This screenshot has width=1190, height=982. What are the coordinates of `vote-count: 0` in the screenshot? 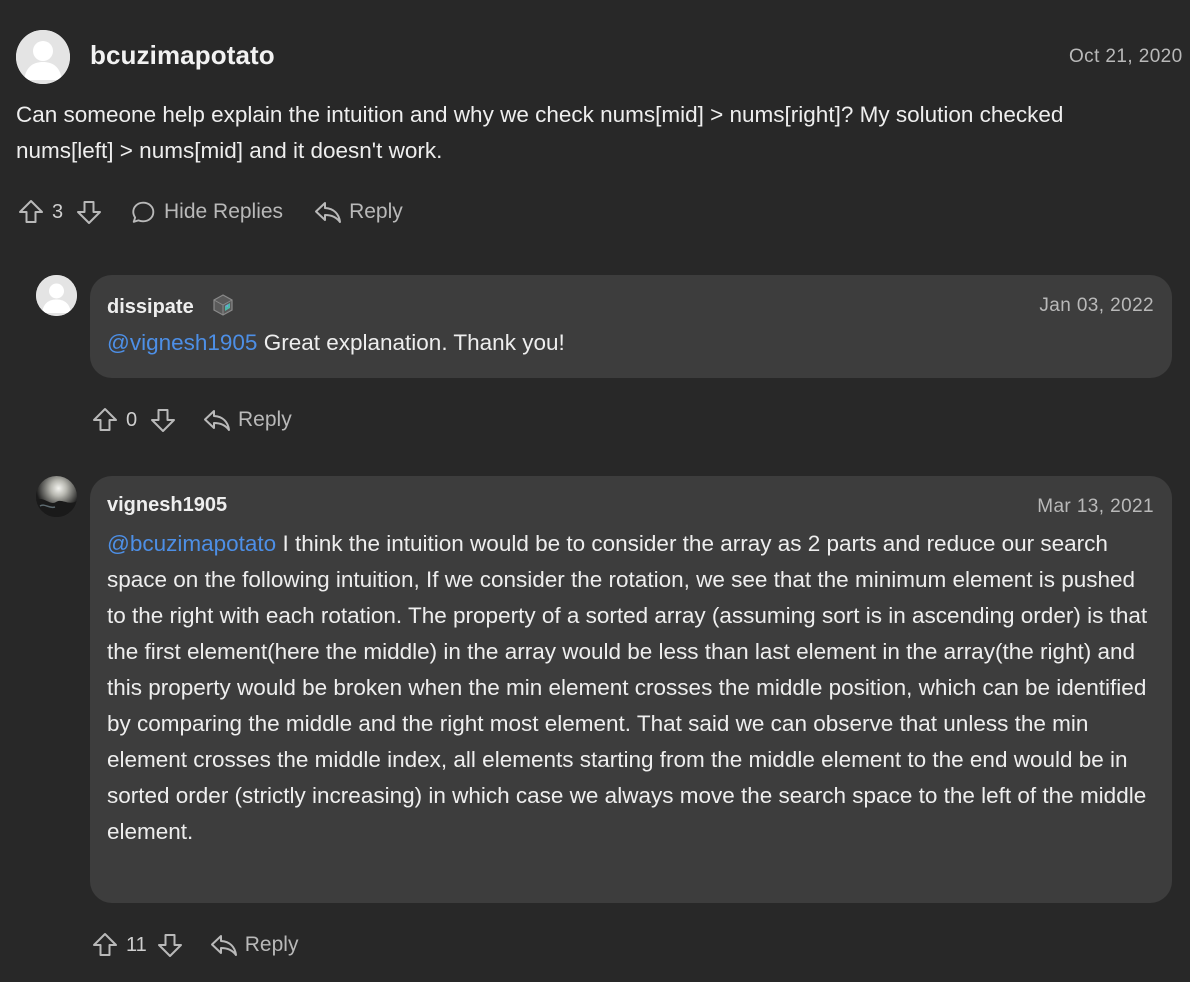 It's located at (132, 419).